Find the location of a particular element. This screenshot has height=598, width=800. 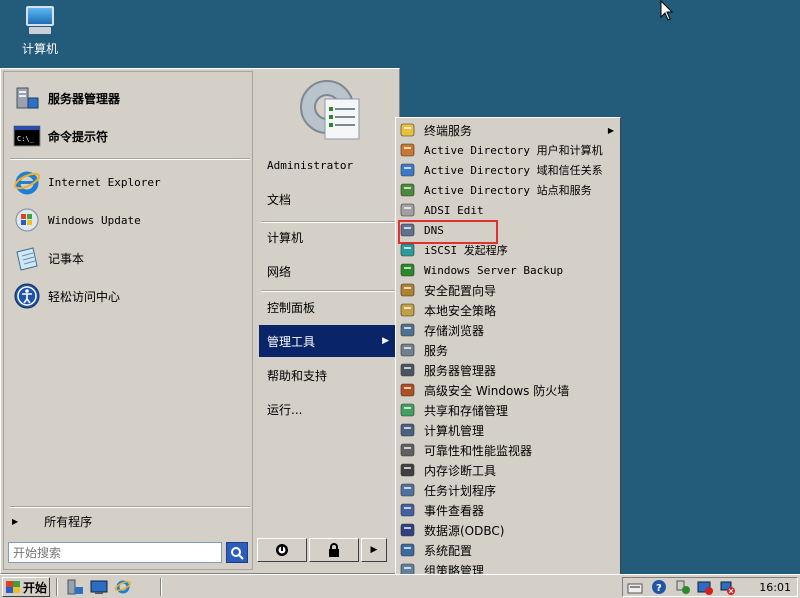

quick-launch is located at coordinates (99, 587).